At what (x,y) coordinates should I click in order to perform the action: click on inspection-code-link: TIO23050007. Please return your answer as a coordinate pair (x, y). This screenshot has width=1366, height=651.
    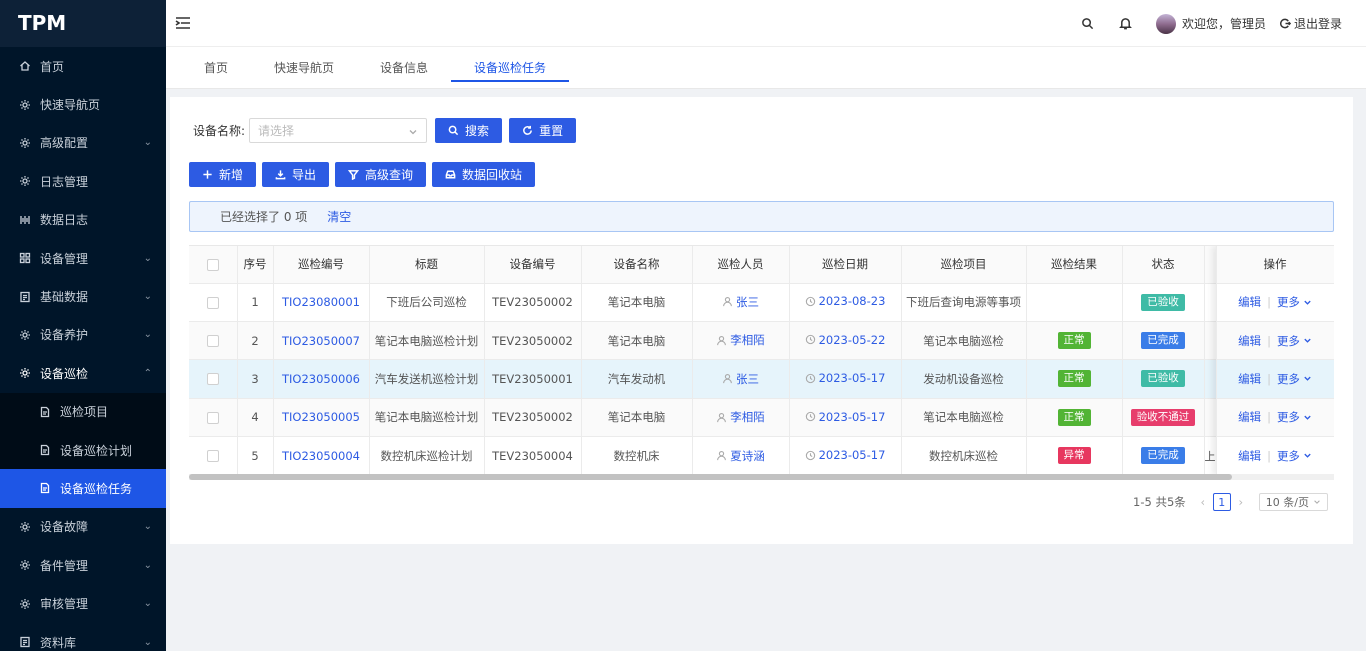
    Looking at the image, I should click on (321, 341).